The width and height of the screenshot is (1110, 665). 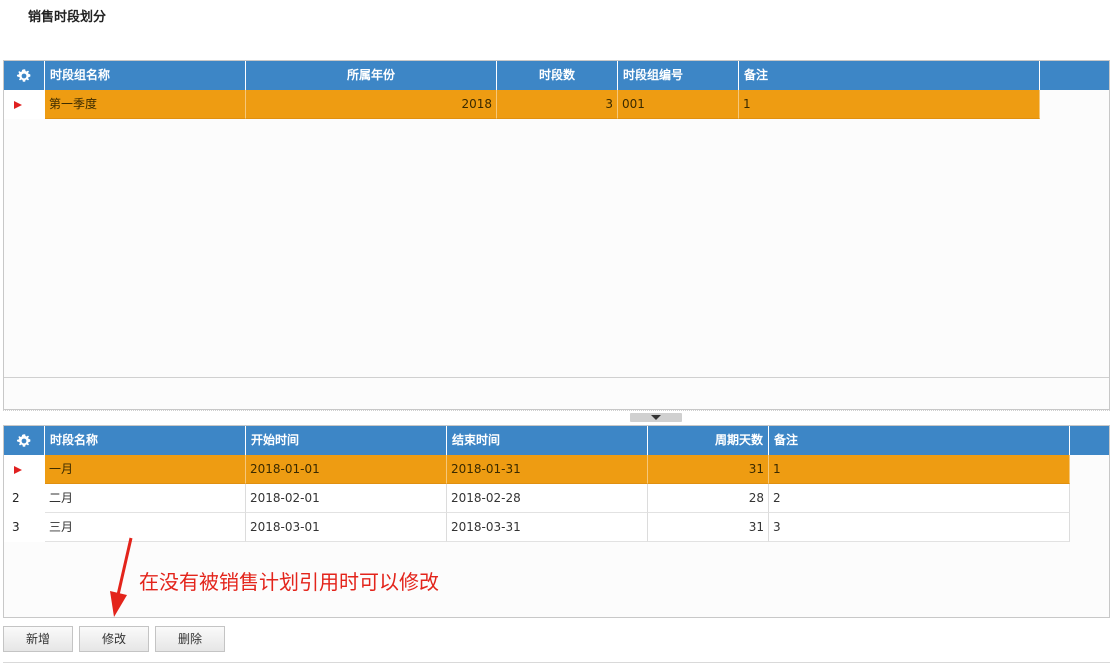 What do you see at coordinates (346, 527) in the screenshot?
I see `cell-start-time: 2018-03-01` at bounding box center [346, 527].